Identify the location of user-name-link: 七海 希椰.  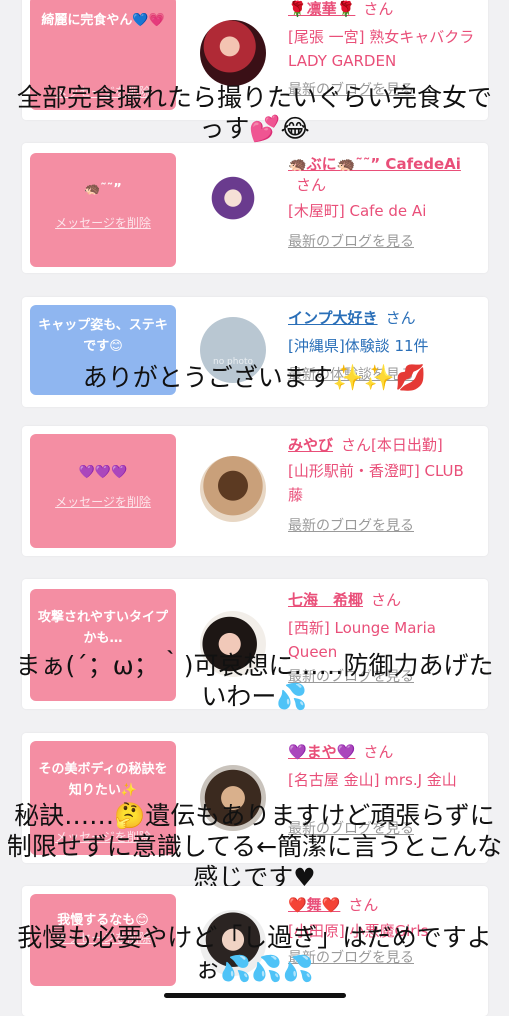
(325, 600).